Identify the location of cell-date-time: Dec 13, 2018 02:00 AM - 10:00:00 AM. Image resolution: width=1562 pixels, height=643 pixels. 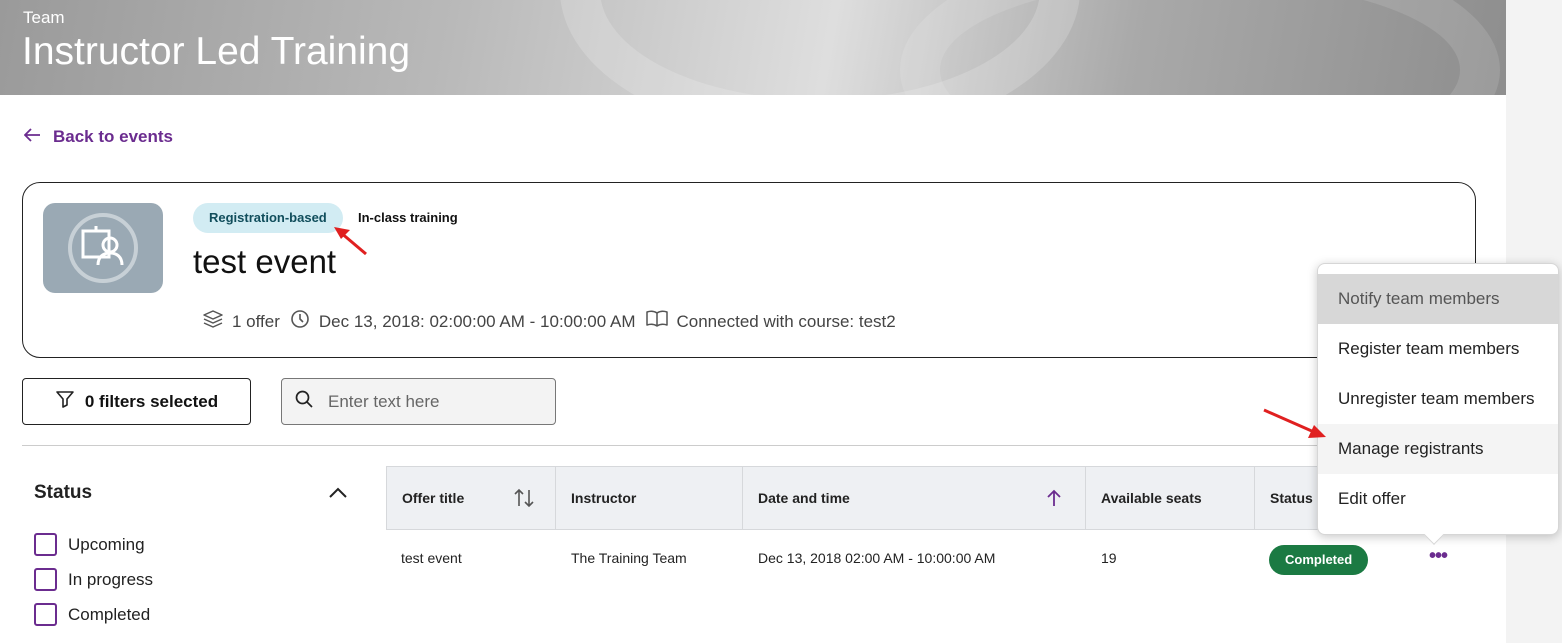
(877, 558).